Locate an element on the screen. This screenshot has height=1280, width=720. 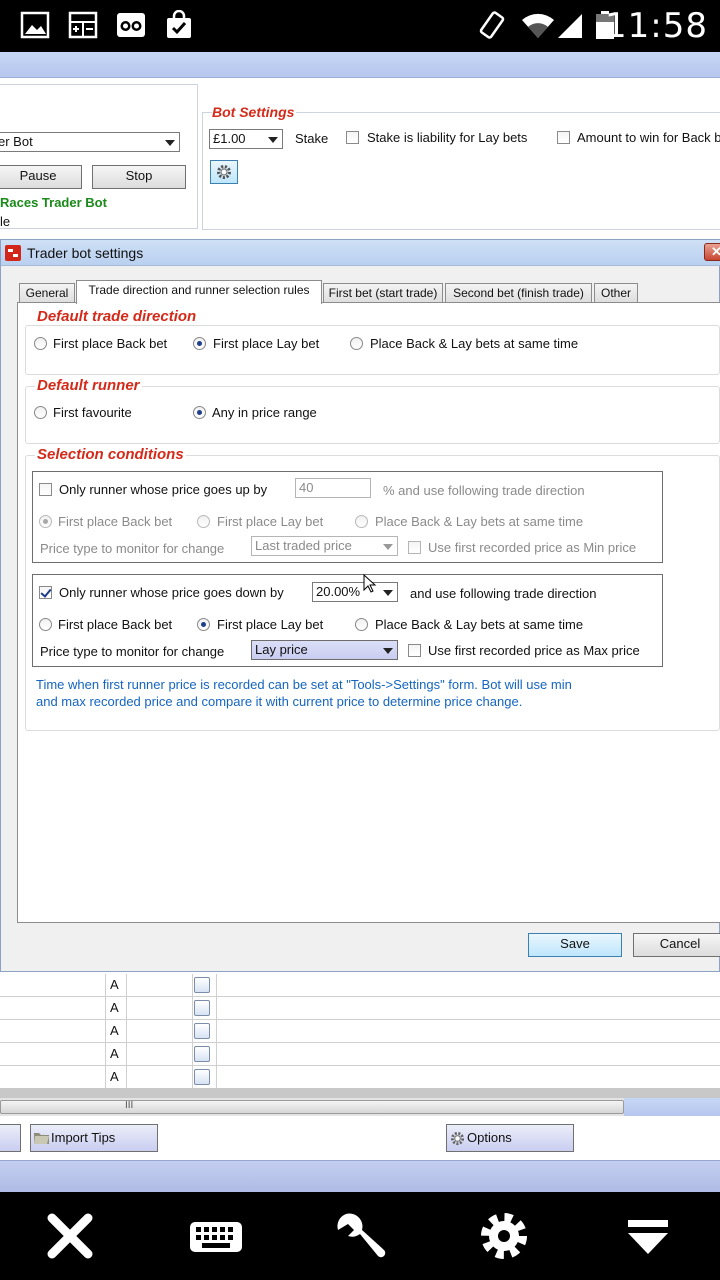
close-icon is located at coordinates (70, 1236).